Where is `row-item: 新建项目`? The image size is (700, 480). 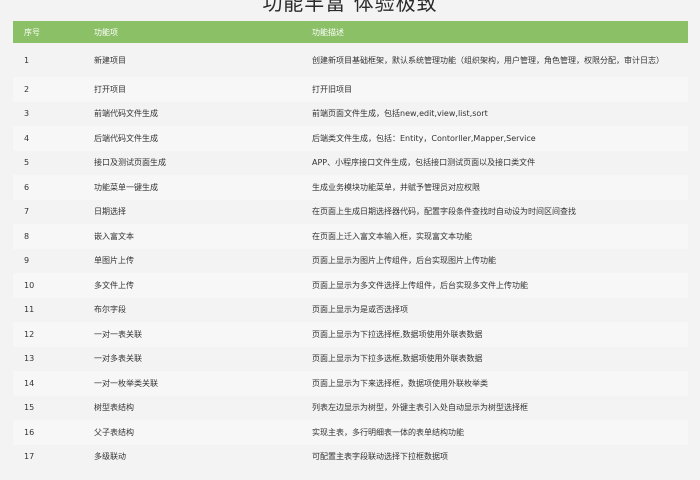 row-item: 新建项目 is located at coordinates (194, 60).